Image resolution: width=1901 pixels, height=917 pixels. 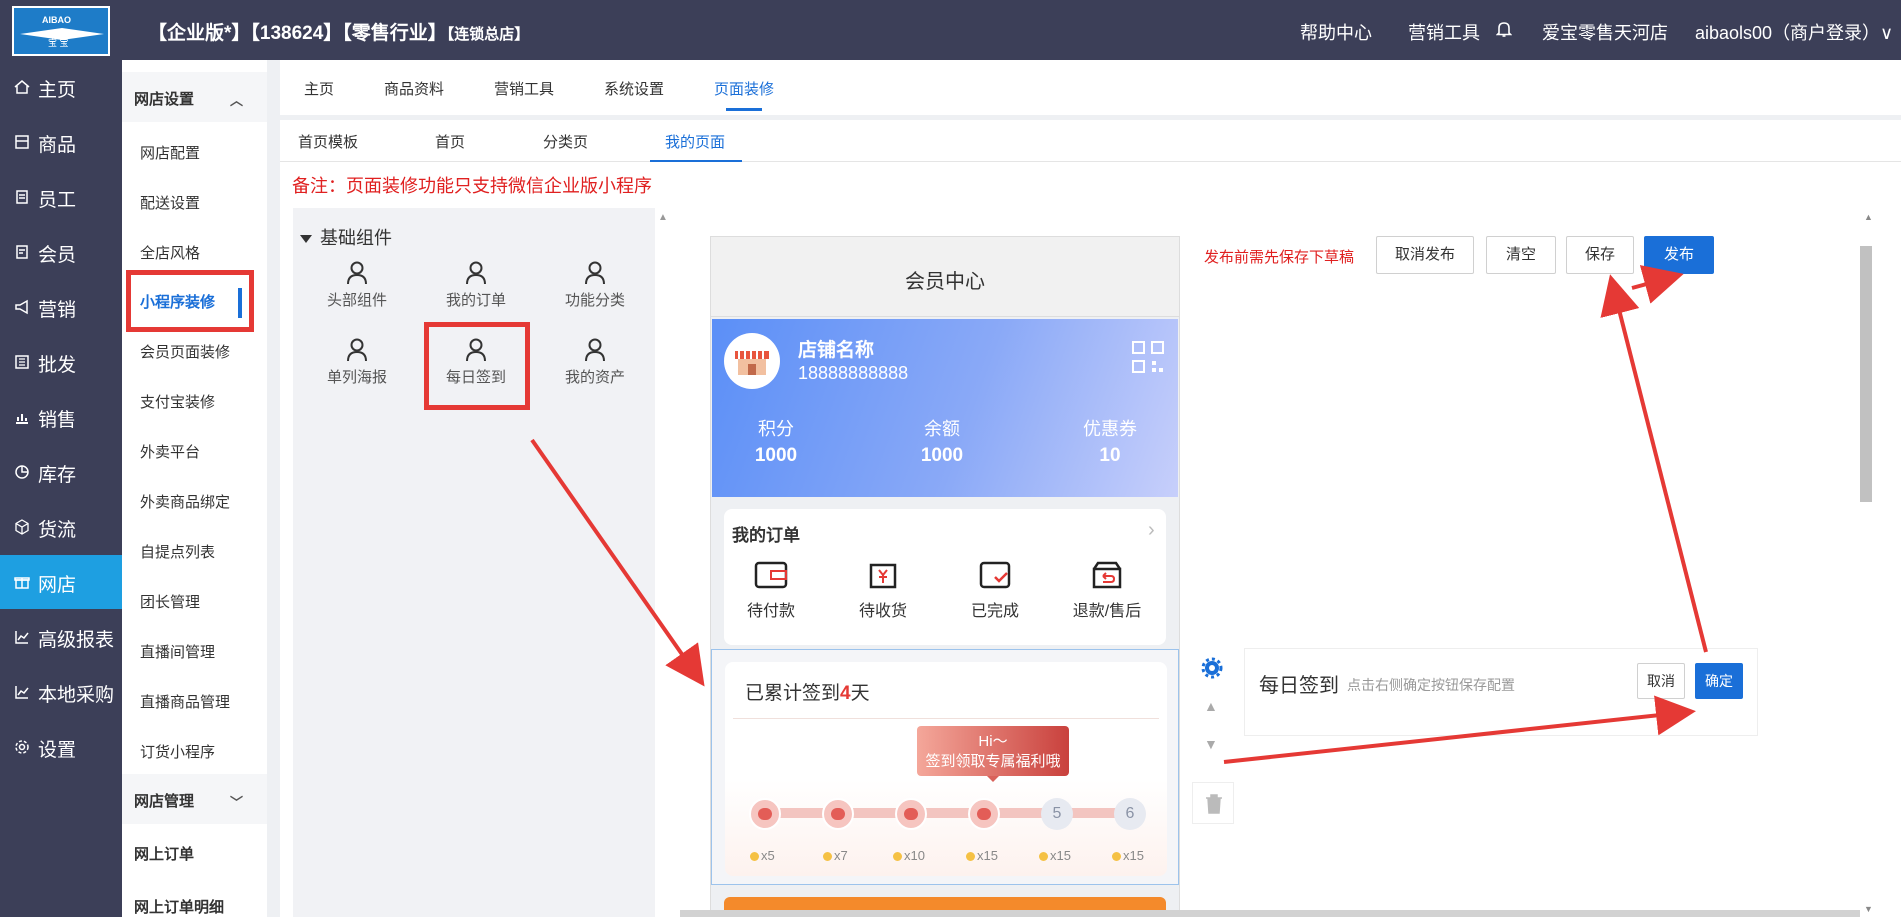 I want to click on component-group-basic: 基础组件, so click(x=346, y=237).